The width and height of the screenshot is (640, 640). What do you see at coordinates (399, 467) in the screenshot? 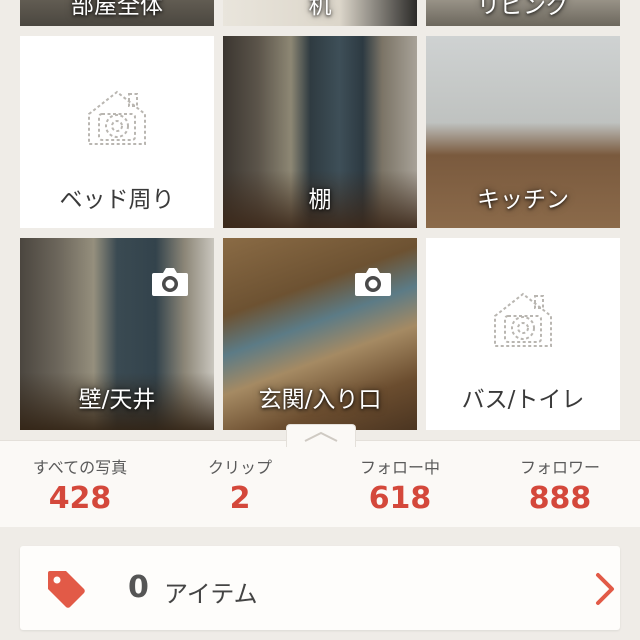
I see `stat-label: フォロー中` at bounding box center [399, 467].